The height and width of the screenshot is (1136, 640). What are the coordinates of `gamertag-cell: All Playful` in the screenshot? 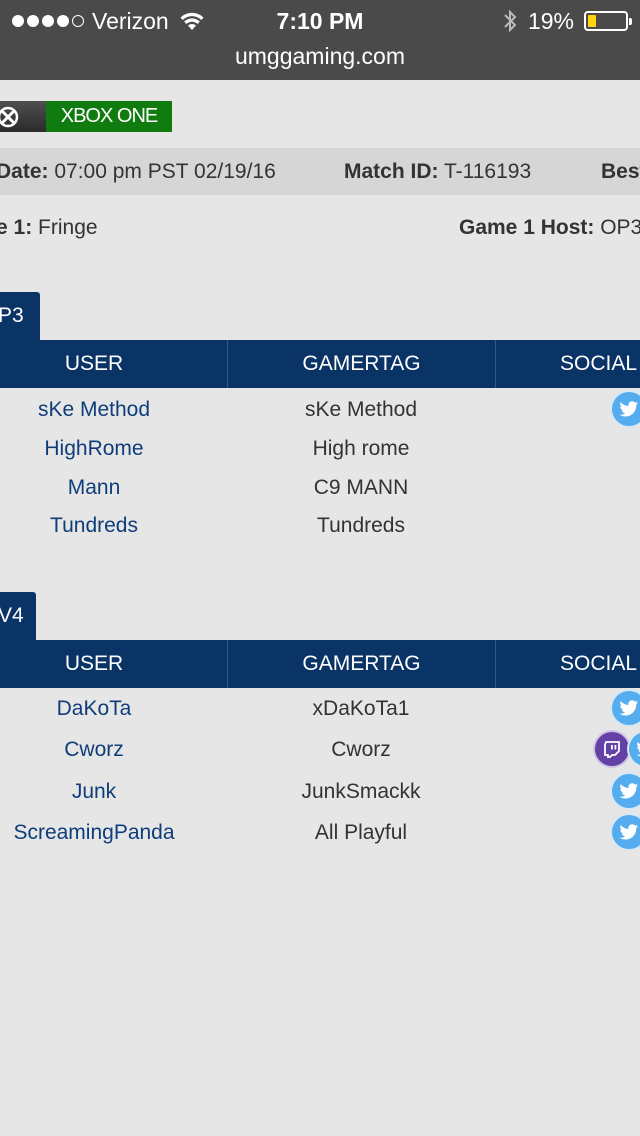 It's located at (361, 832).